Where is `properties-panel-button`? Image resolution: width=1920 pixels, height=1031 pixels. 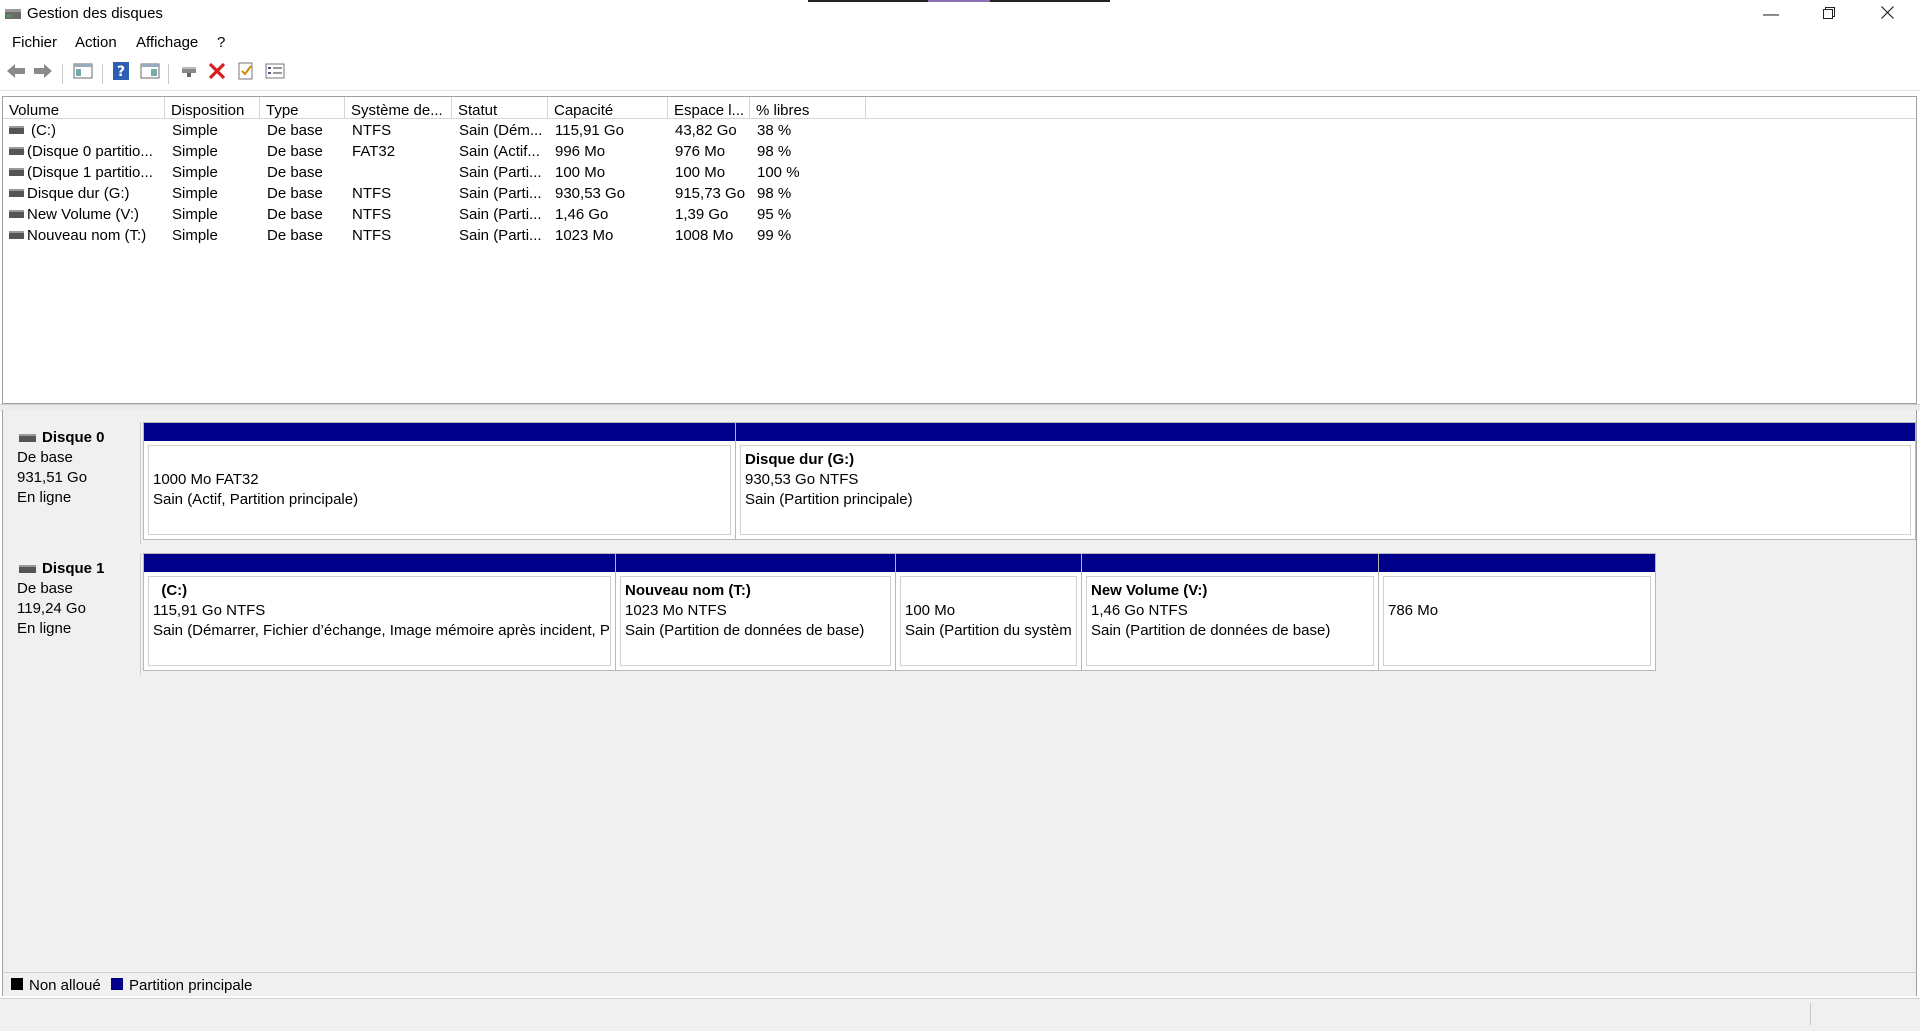 properties-panel-button is located at coordinates (150, 73).